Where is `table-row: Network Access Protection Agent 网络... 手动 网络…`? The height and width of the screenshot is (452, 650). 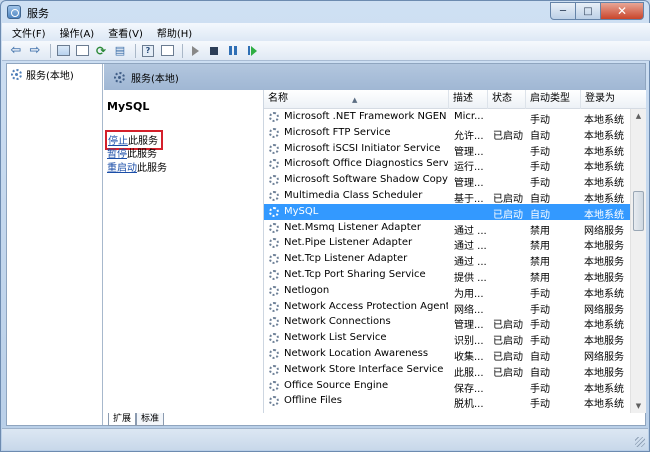
table-row: Network Access Protection Agent 网络... 手动 网络… is located at coordinates (447, 307).